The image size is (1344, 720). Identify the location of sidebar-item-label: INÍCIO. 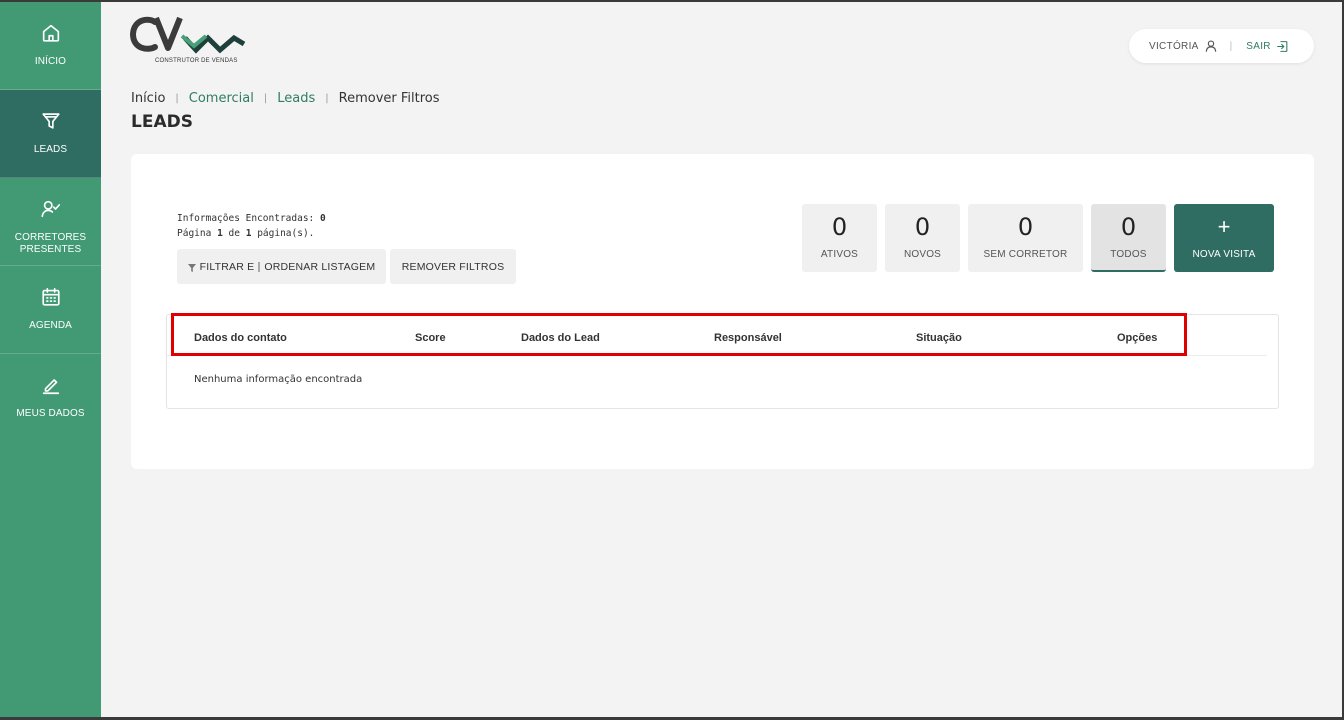
(50, 61).